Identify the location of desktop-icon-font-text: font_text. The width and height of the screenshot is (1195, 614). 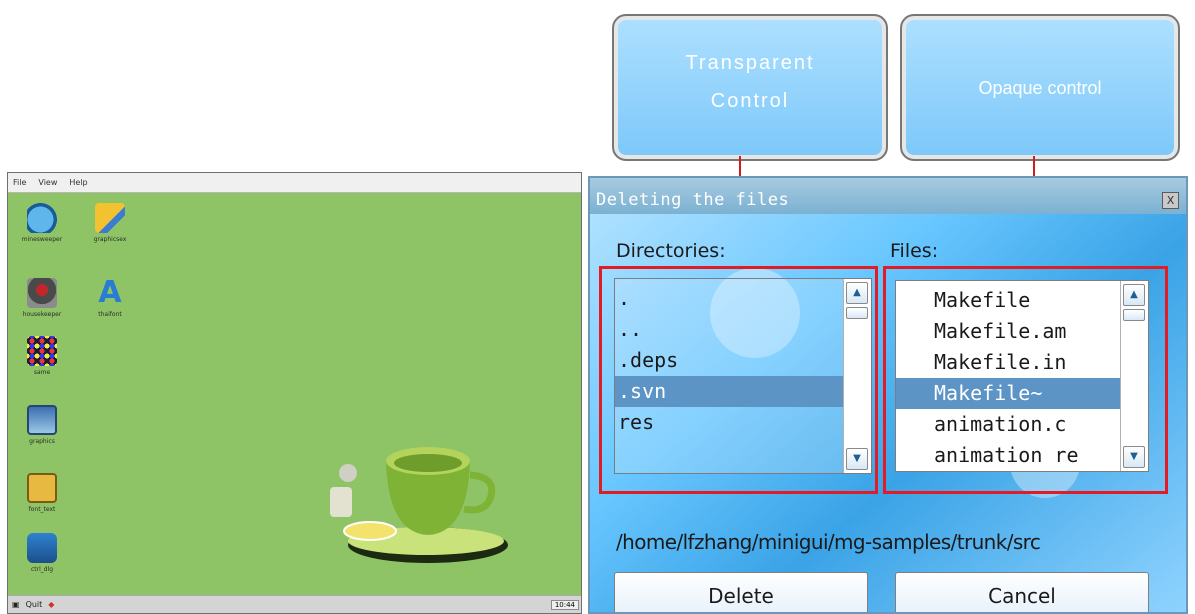
(42, 503).